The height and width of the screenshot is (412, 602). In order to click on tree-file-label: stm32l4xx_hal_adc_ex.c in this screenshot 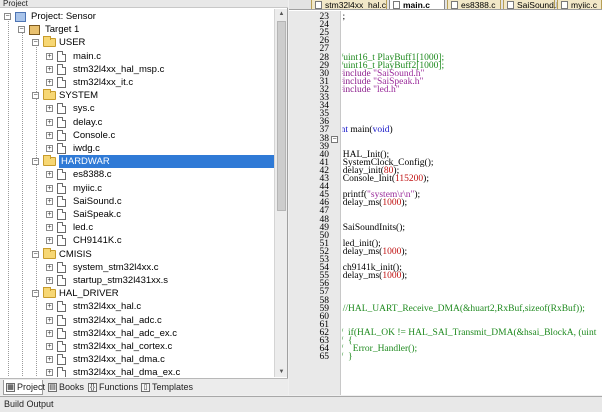, I will do `click(125, 333)`.